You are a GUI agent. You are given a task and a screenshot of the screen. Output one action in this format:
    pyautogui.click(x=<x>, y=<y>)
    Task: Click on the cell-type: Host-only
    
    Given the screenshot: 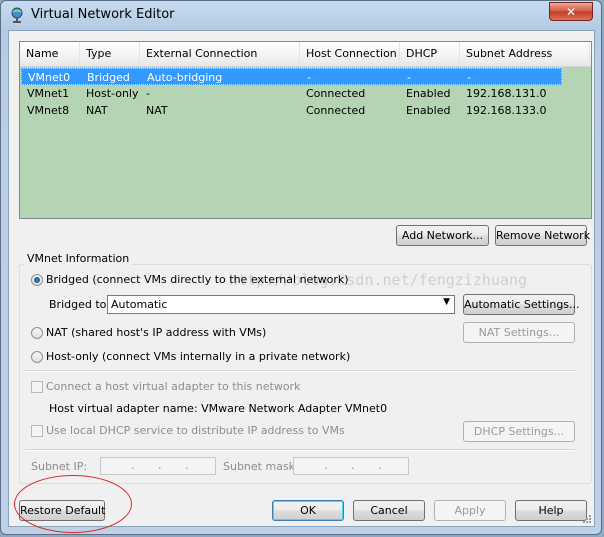 What is the action you would take?
    pyautogui.click(x=112, y=93)
    